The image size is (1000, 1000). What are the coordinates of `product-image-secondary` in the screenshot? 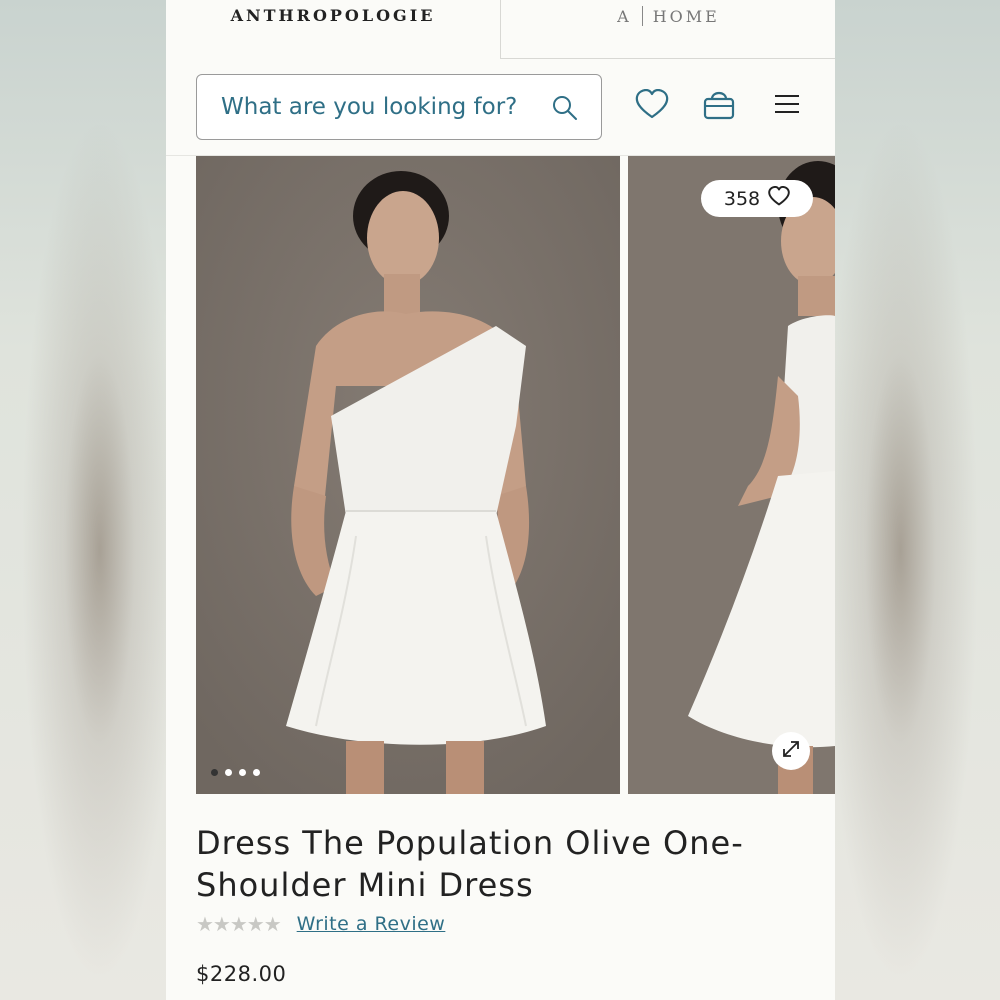 It's located at (731, 475).